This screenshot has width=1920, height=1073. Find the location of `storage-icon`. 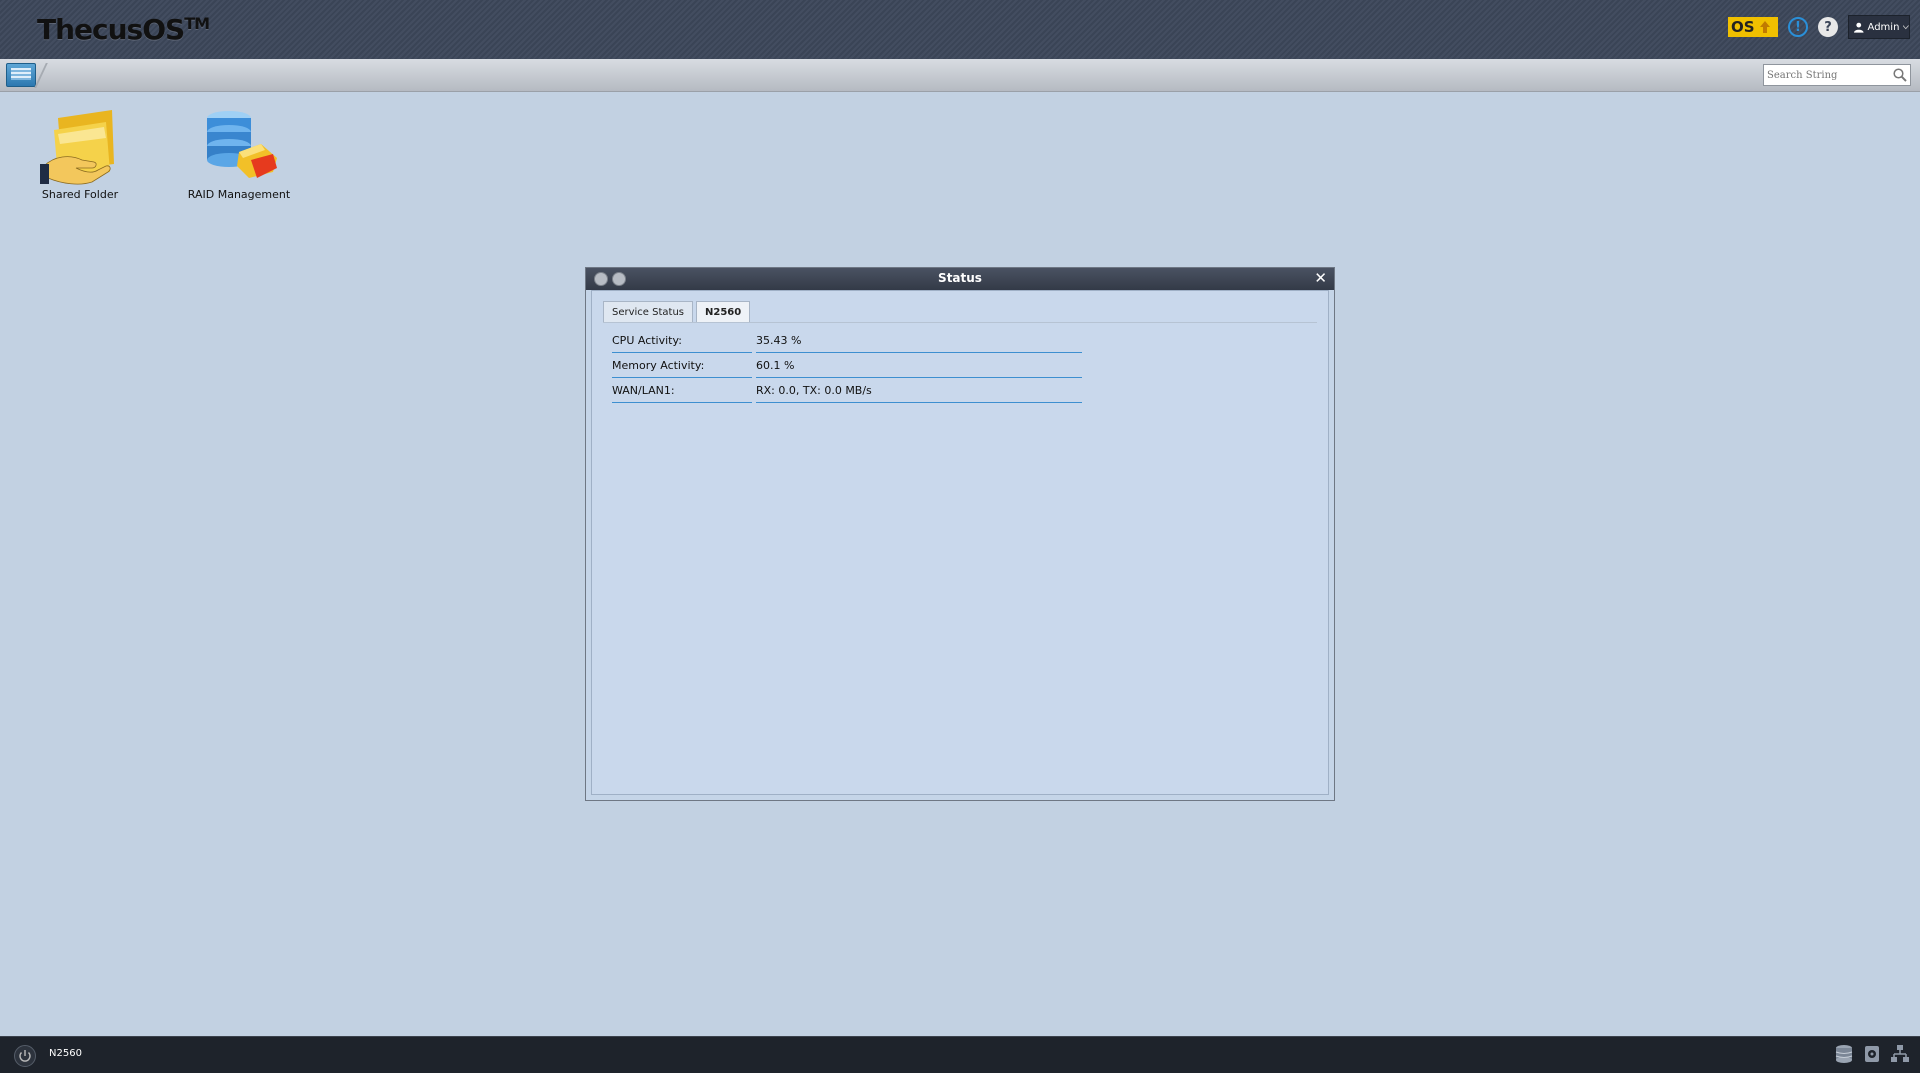

storage-icon is located at coordinates (1844, 1054).